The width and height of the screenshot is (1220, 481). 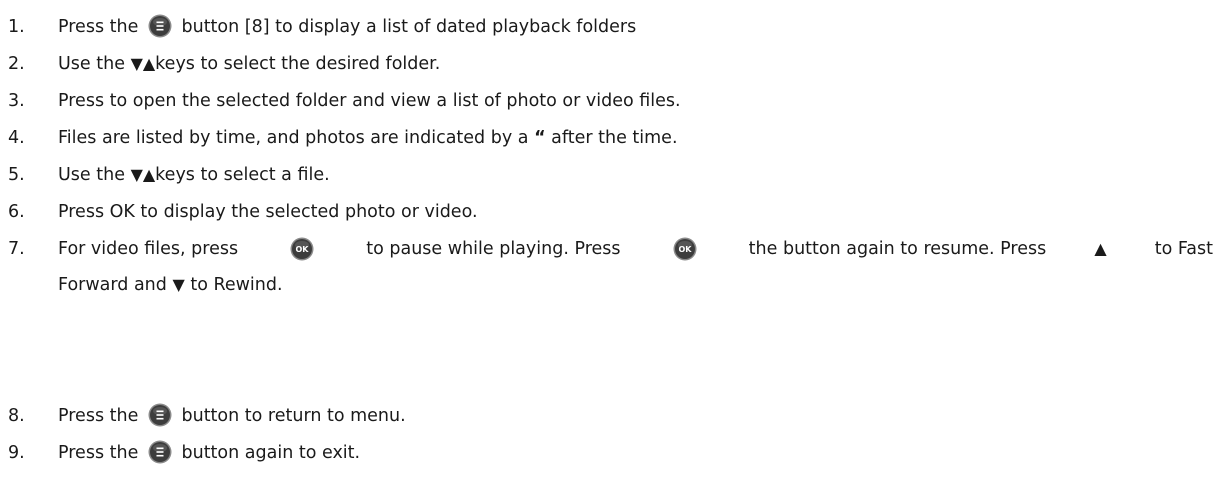 What do you see at coordinates (112, 285) in the screenshot?
I see `step-text-segment: Forward and` at bounding box center [112, 285].